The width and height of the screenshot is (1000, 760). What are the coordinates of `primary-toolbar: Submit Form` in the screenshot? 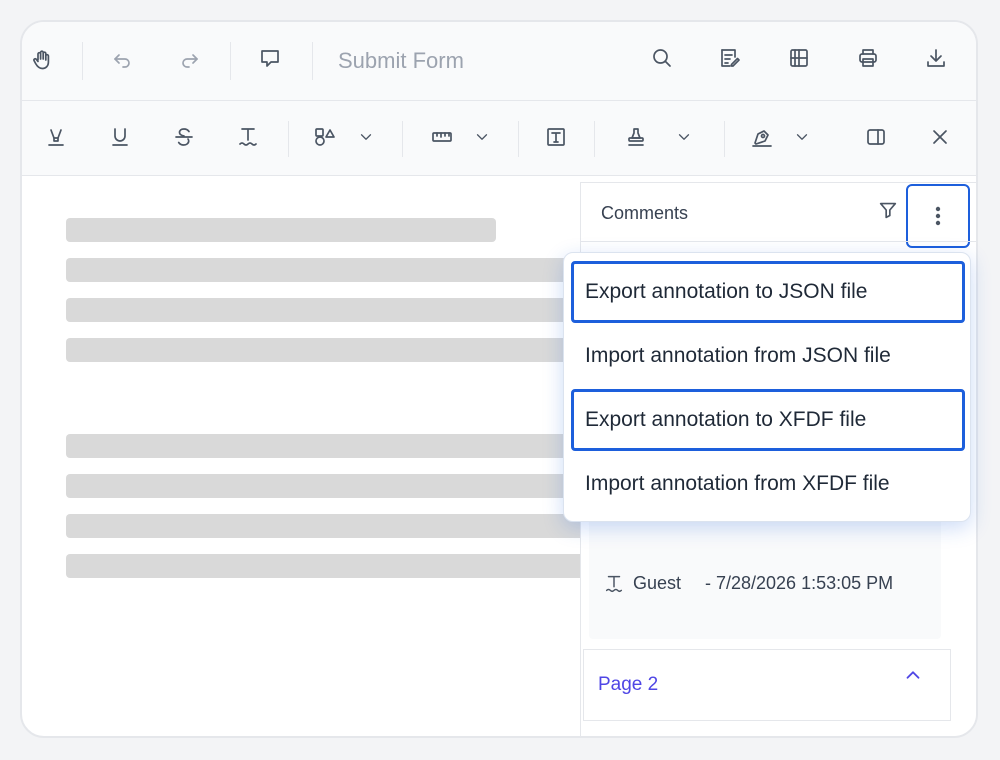 It's located at (499, 61).